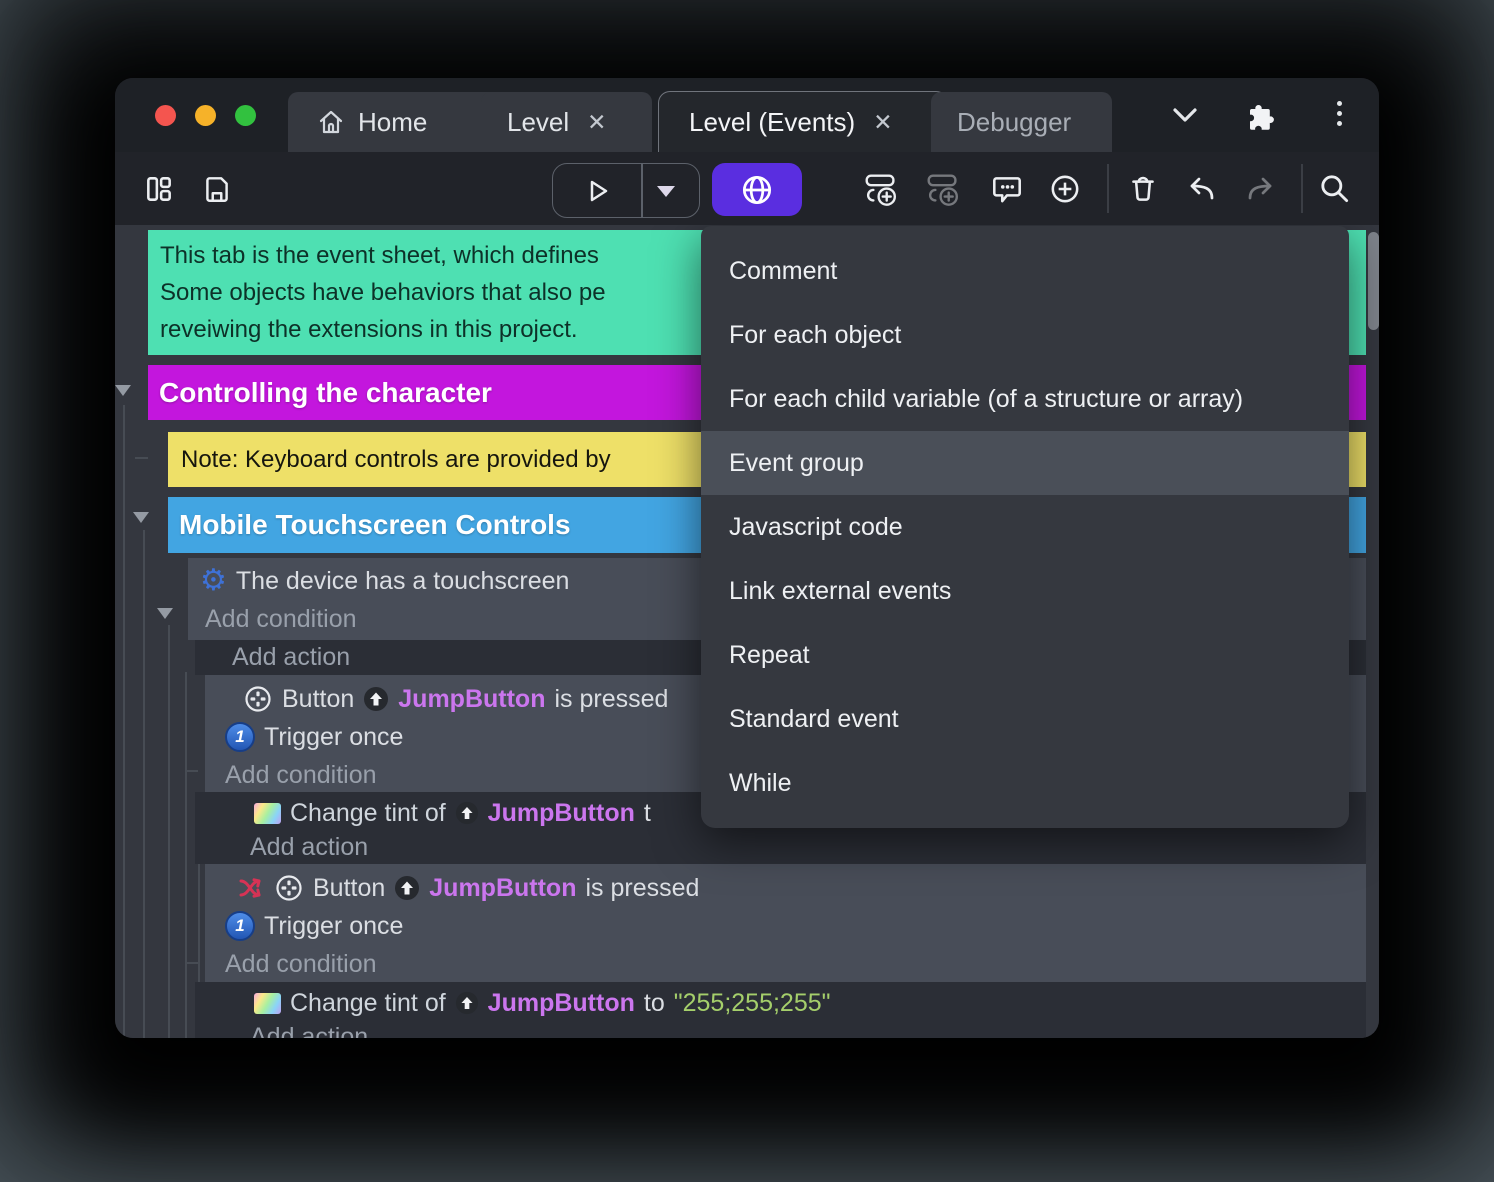 The height and width of the screenshot is (1182, 1494). I want to click on condition-row: 1 Trigger once, so click(785, 926).